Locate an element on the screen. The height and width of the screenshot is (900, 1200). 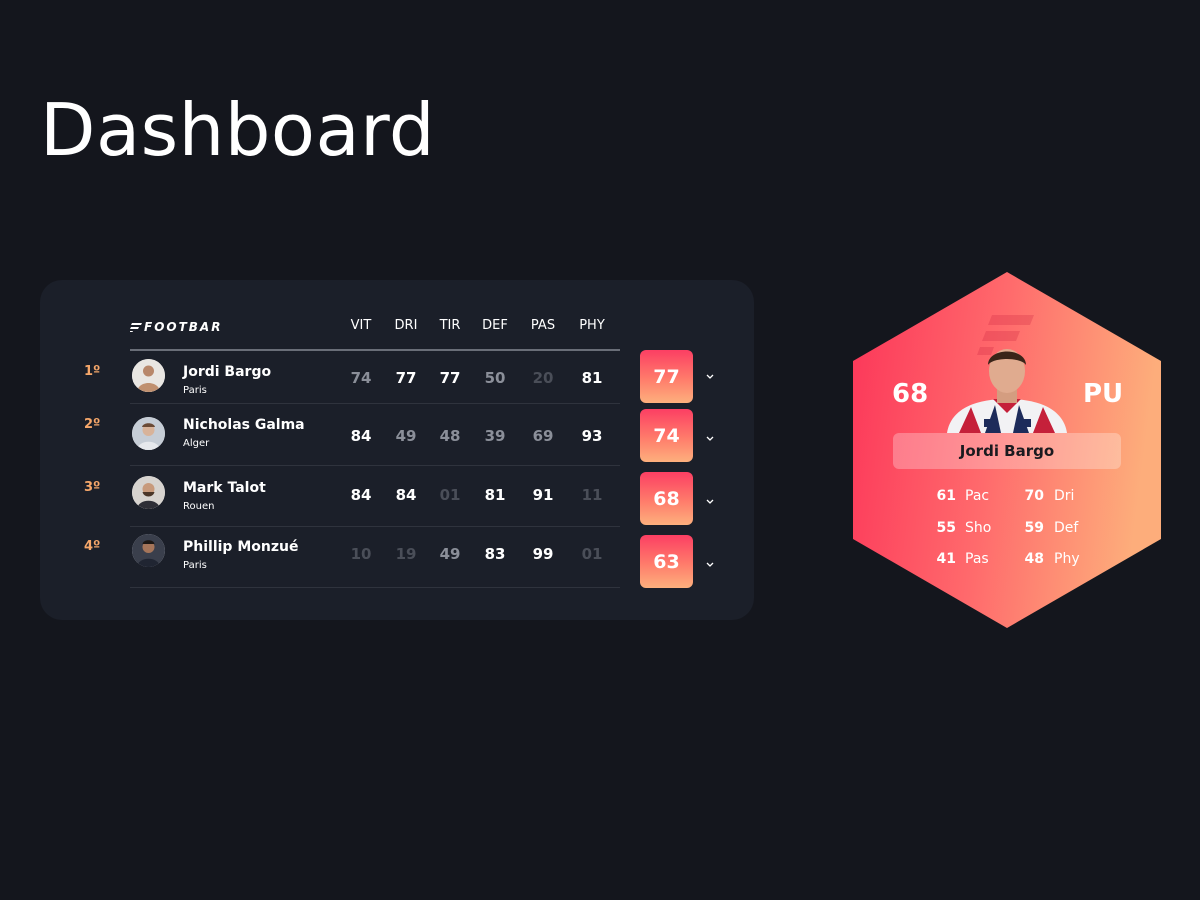
stat-def: 83 is located at coordinates (495, 554).